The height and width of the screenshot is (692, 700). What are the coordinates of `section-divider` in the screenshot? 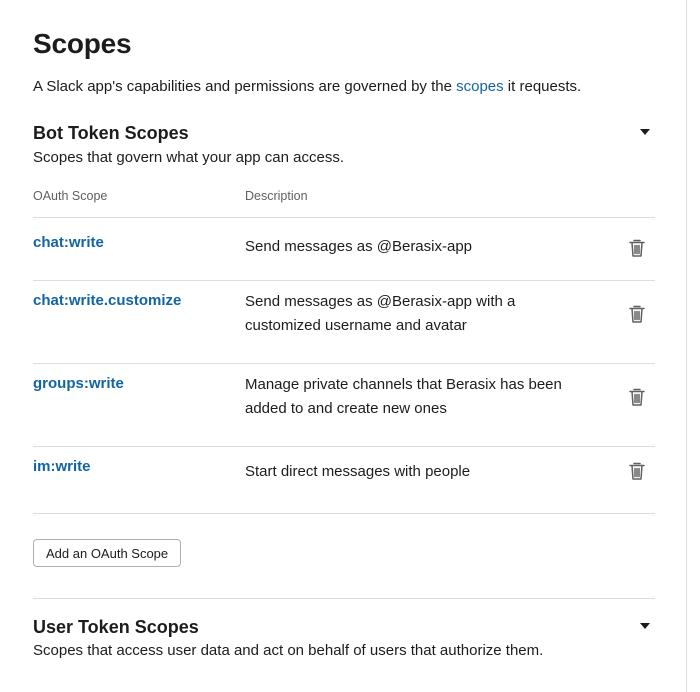 It's located at (344, 598).